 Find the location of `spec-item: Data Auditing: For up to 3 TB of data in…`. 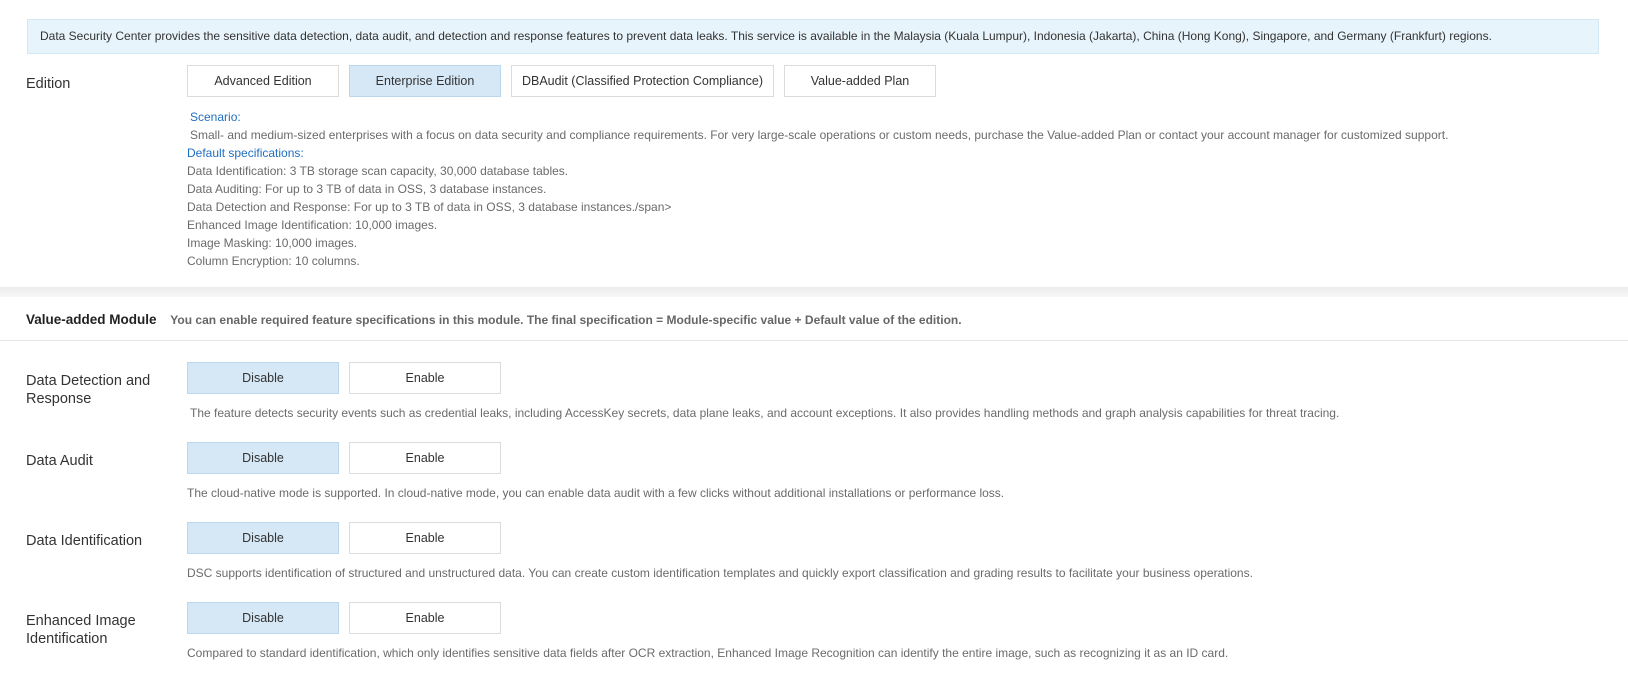

spec-item: Data Auditing: For up to 3 TB of data in… is located at coordinates (367, 189).